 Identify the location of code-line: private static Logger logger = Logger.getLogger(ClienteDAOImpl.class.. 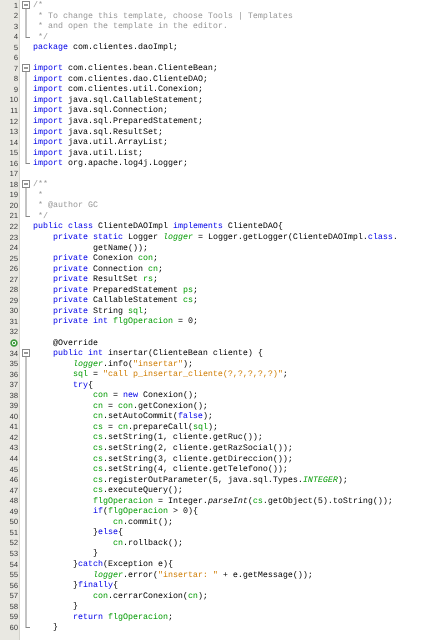
(225, 237).